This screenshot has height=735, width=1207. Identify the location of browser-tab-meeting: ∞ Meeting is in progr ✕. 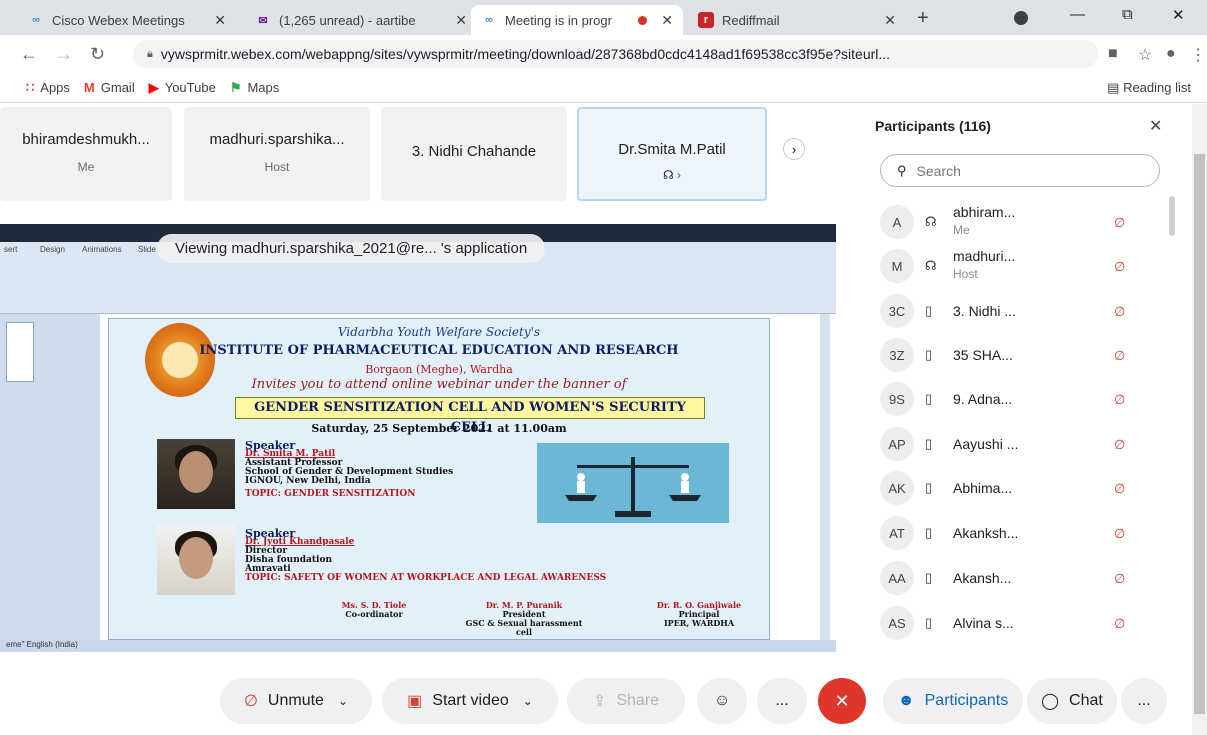
(577, 20).